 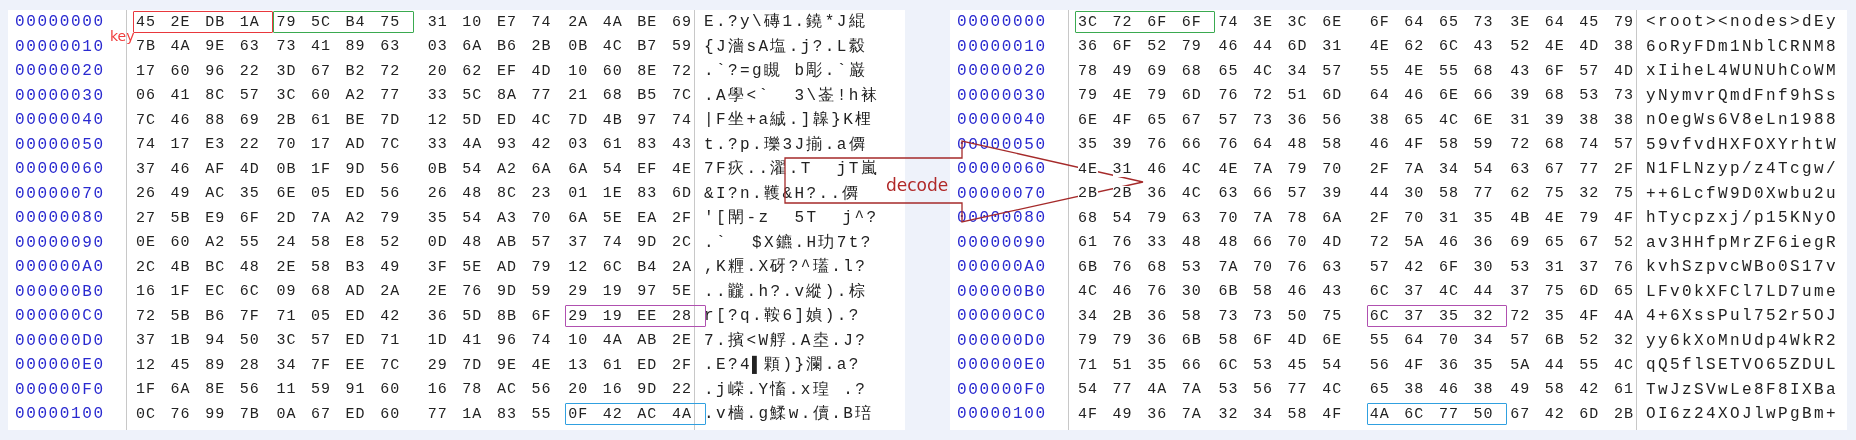 What do you see at coordinates (789, 414) in the screenshot?
I see `ascii-text: .v檣.g鰇w.儥.B琣` at bounding box center [789, 414].